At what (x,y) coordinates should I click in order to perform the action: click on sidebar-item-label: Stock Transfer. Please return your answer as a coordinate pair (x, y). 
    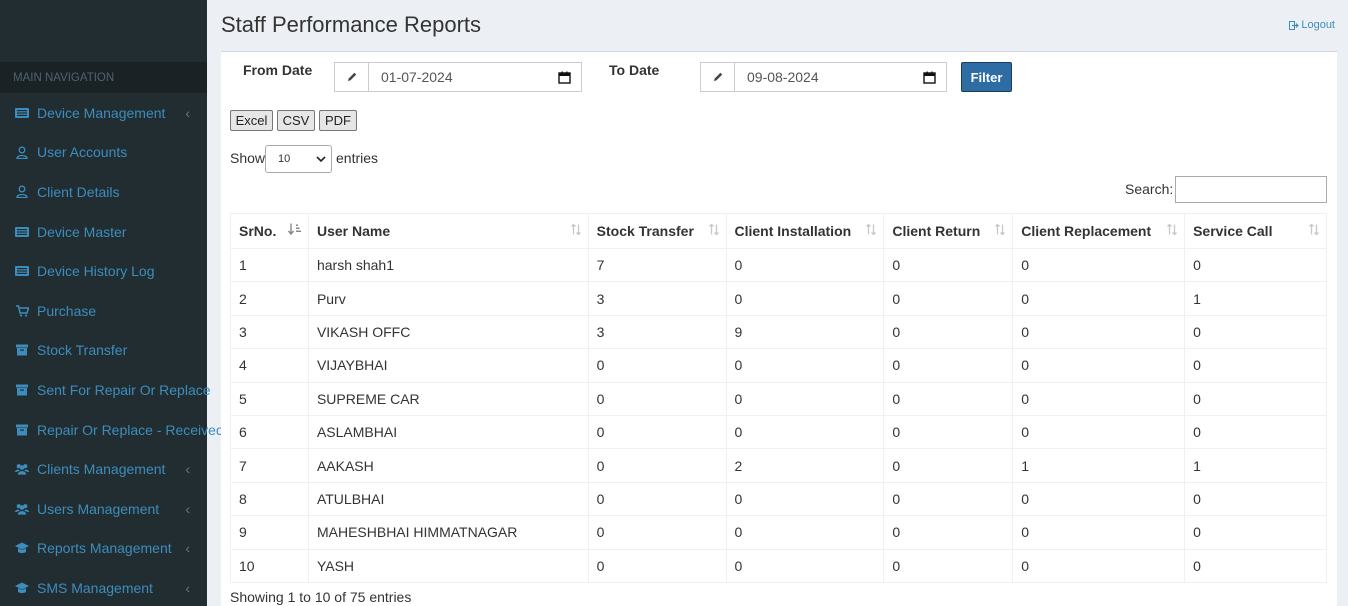
    Looking at the image, I should click on (82, 350).